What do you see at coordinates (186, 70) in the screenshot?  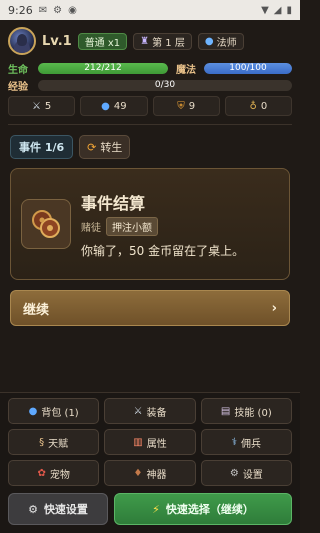 I see `mp-label: 魔法` at bounding box center [186, 70].